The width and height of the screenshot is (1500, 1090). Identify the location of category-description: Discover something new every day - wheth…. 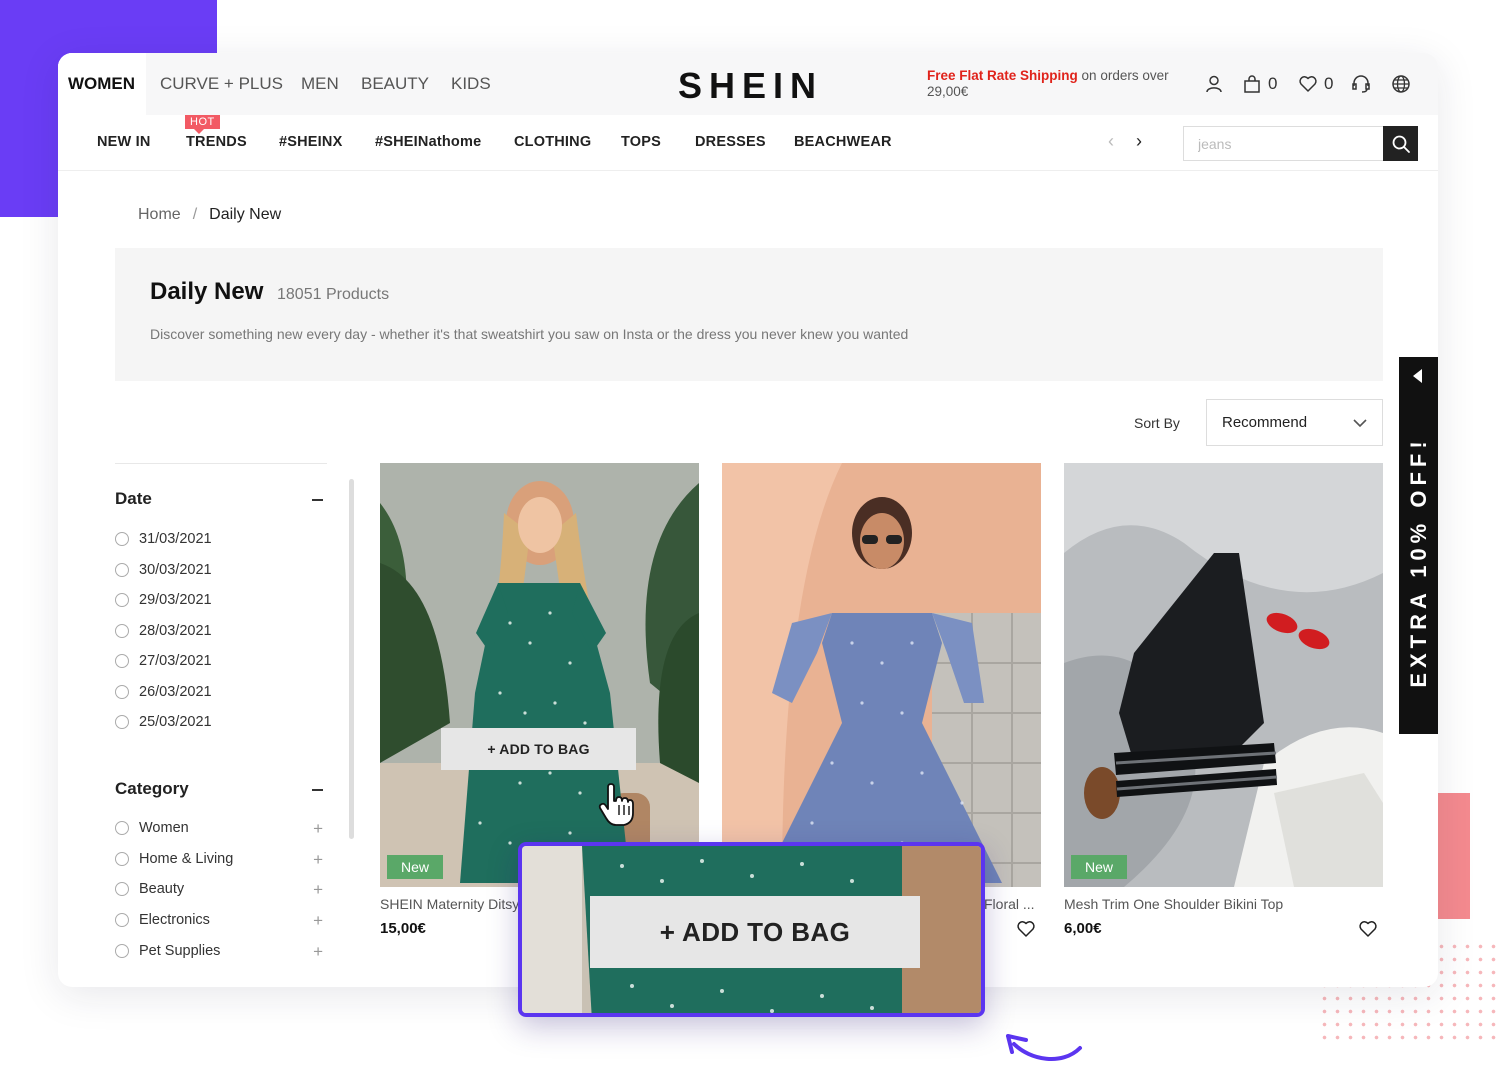
(529, 334).